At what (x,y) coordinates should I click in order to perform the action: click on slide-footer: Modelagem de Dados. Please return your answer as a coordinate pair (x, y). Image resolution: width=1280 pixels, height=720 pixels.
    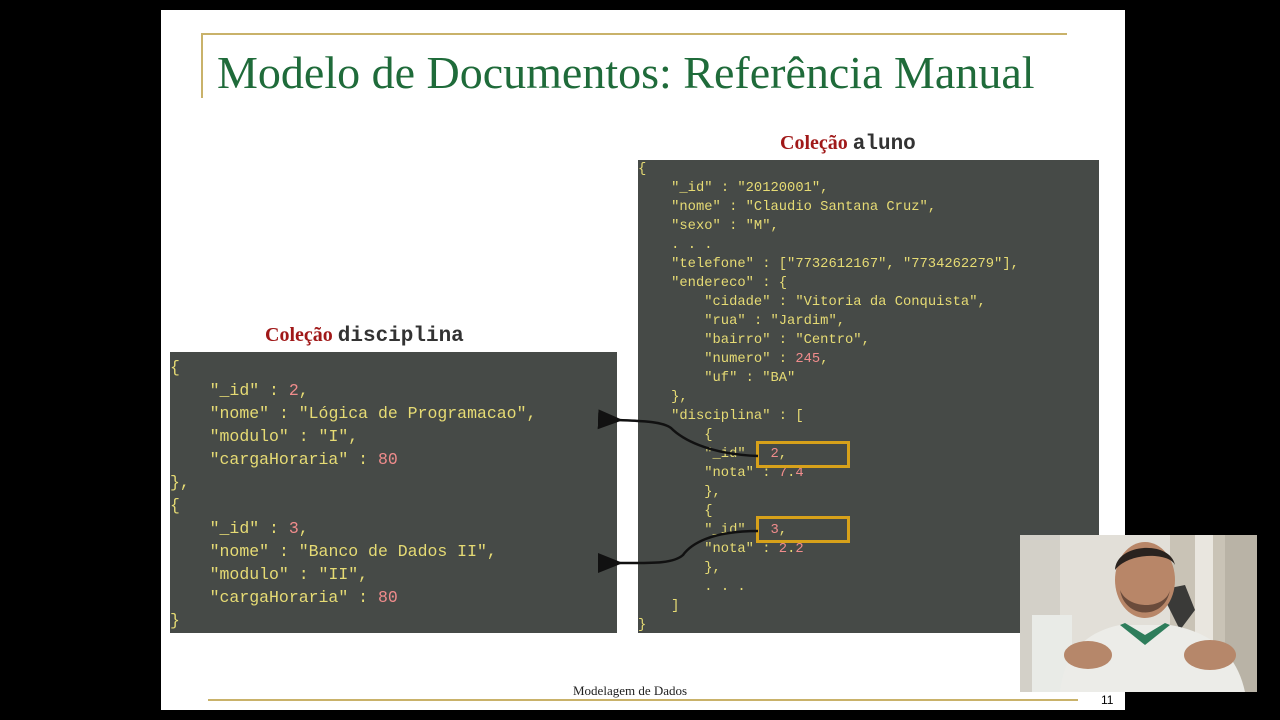
    Looking at the image, I should click on (630, 690).